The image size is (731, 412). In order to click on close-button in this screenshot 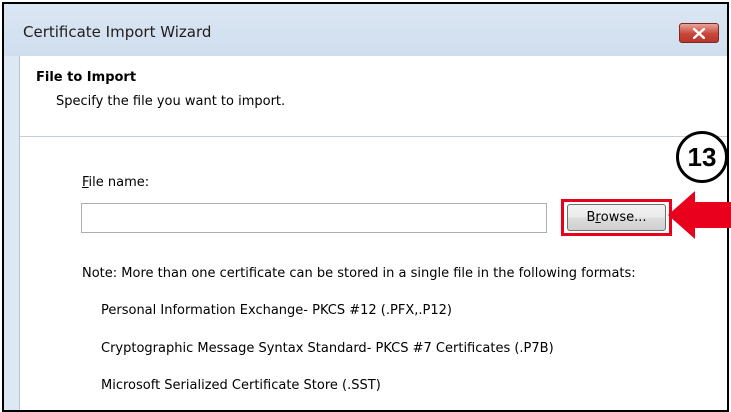, I will do `click(699, 33)`.